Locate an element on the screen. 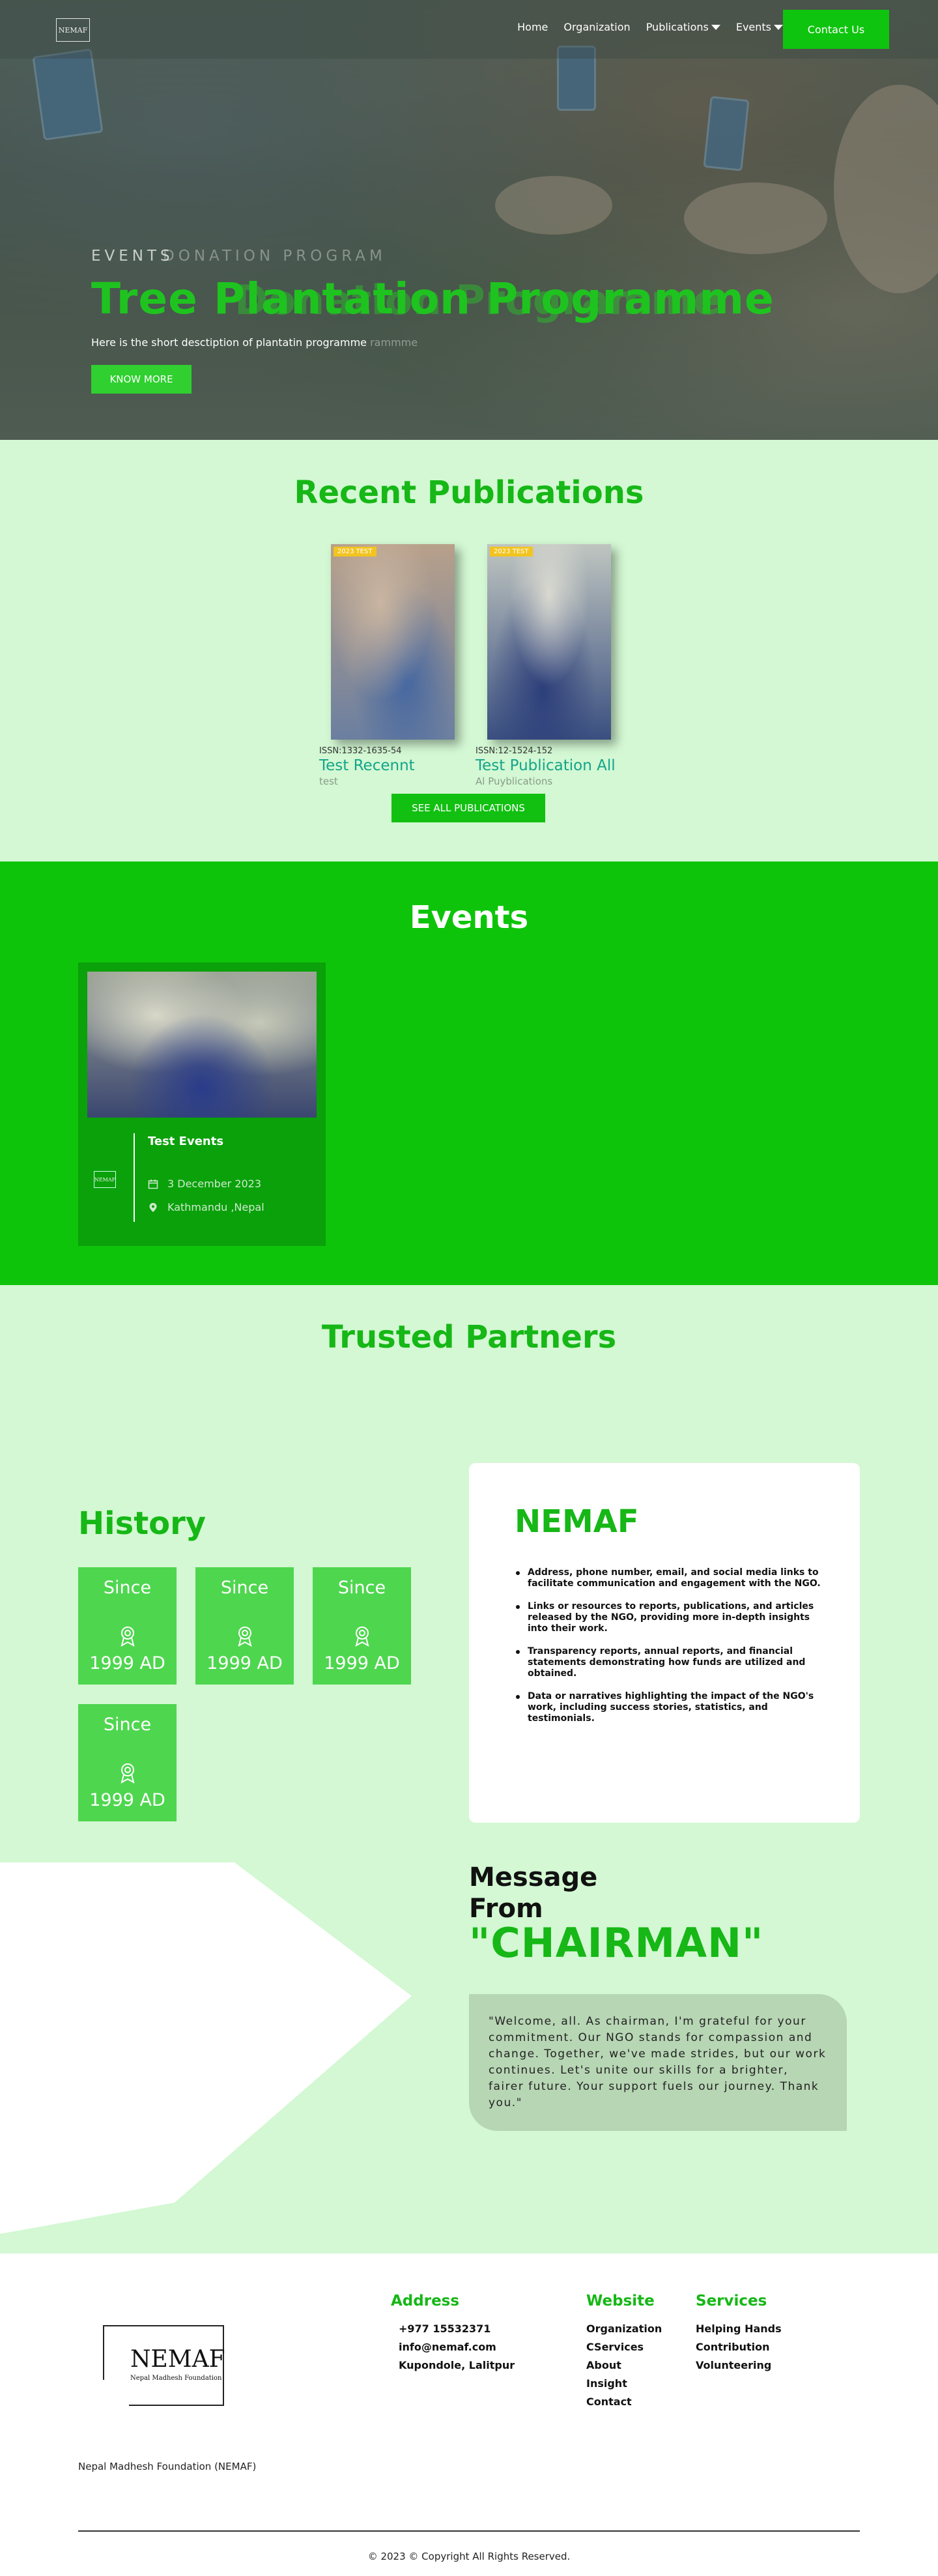 This screenshot has height=2576, width=938. nav-events-label: Events is located at coordinates (753, 27).